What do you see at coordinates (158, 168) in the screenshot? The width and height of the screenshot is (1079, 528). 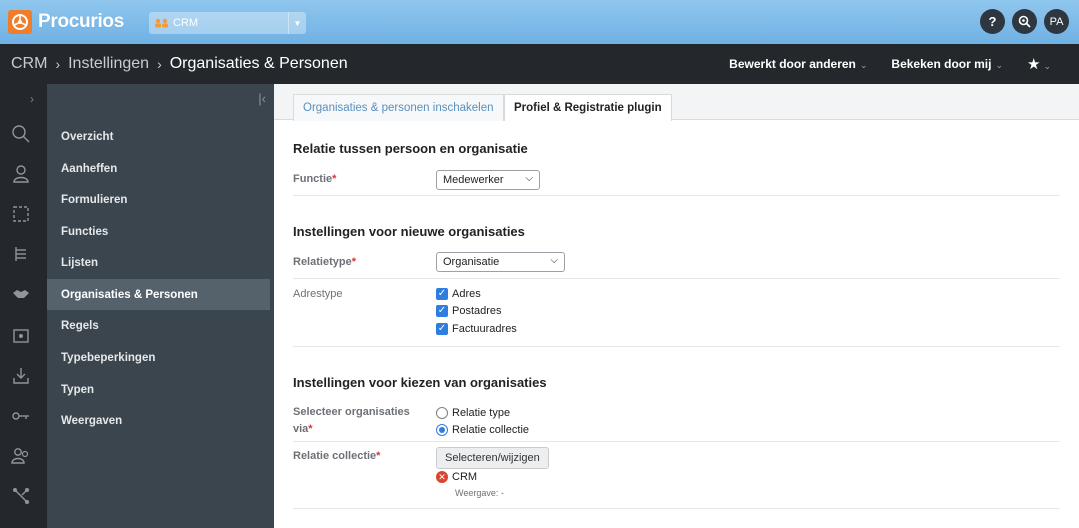 I see `sidebar-item-aanheffen: Aanheffen` at bounding box center [158, 168].